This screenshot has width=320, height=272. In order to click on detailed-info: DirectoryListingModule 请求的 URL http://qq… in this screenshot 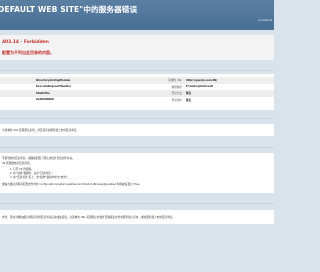, I will do `click(137, 92)`.